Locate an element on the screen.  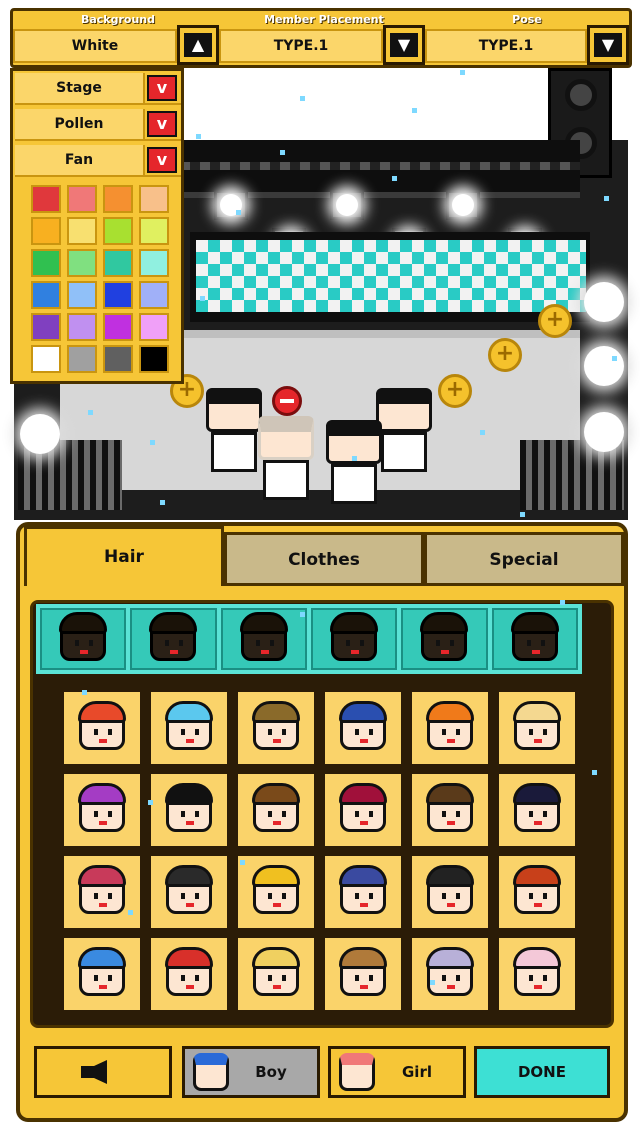
done-button: DONE is located at coordinates (542, 1072).